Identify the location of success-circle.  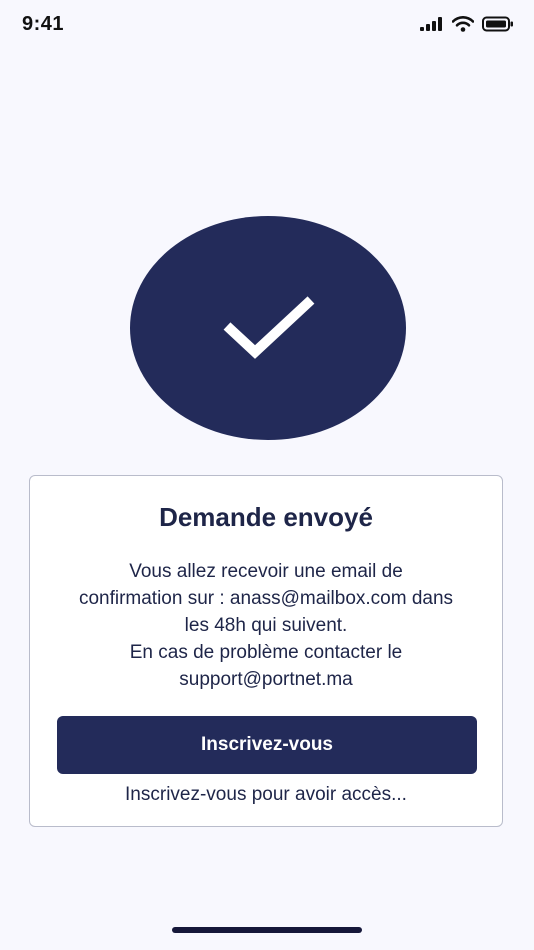
(268, 328).